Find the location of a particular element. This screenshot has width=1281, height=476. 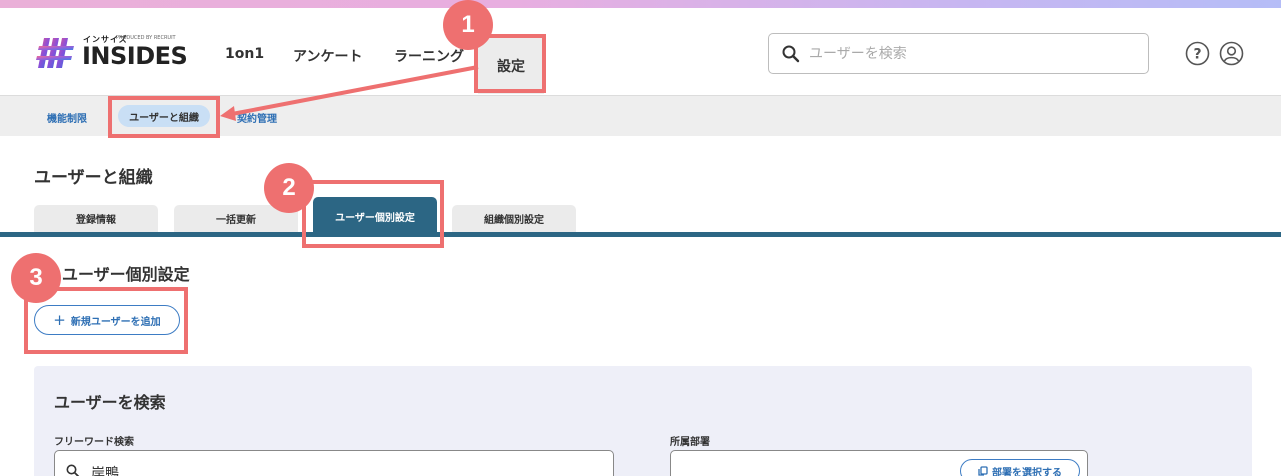

annotation-arrow is located at coordinates (349, 93).